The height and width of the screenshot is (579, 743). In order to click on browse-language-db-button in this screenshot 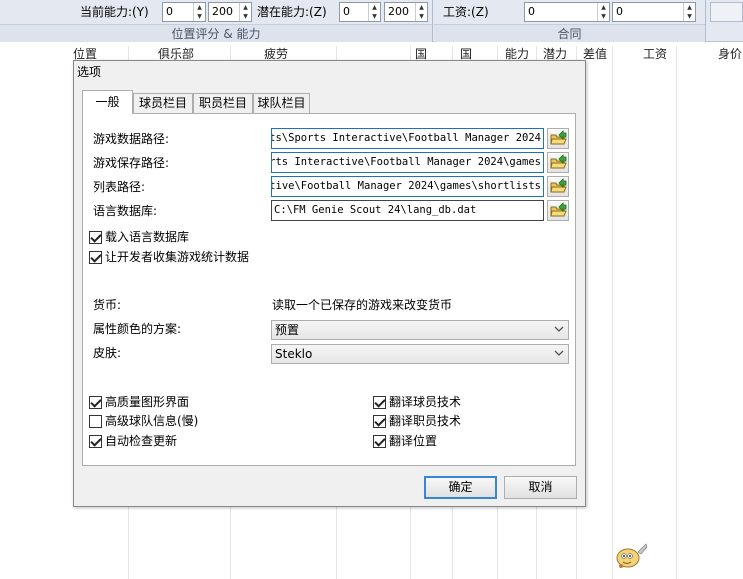, I will do `click(558, 210)`.